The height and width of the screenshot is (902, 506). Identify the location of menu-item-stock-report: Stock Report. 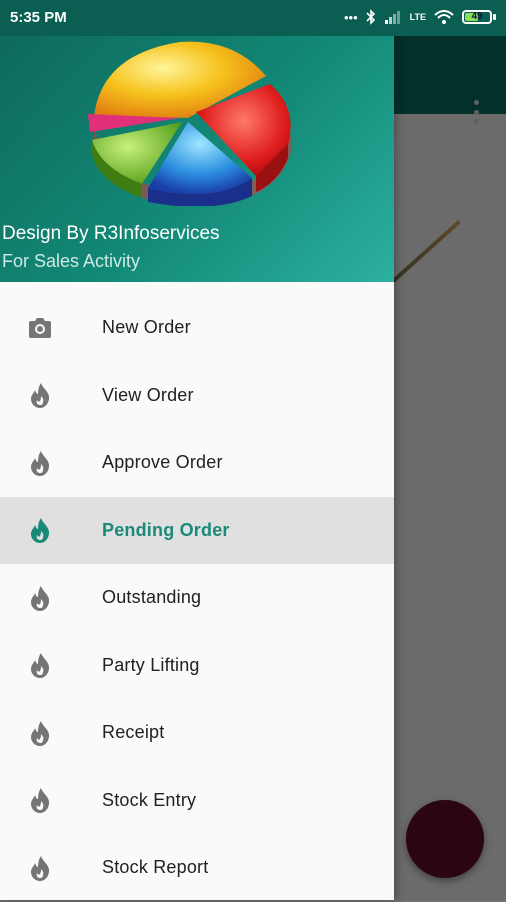
(197, 868).